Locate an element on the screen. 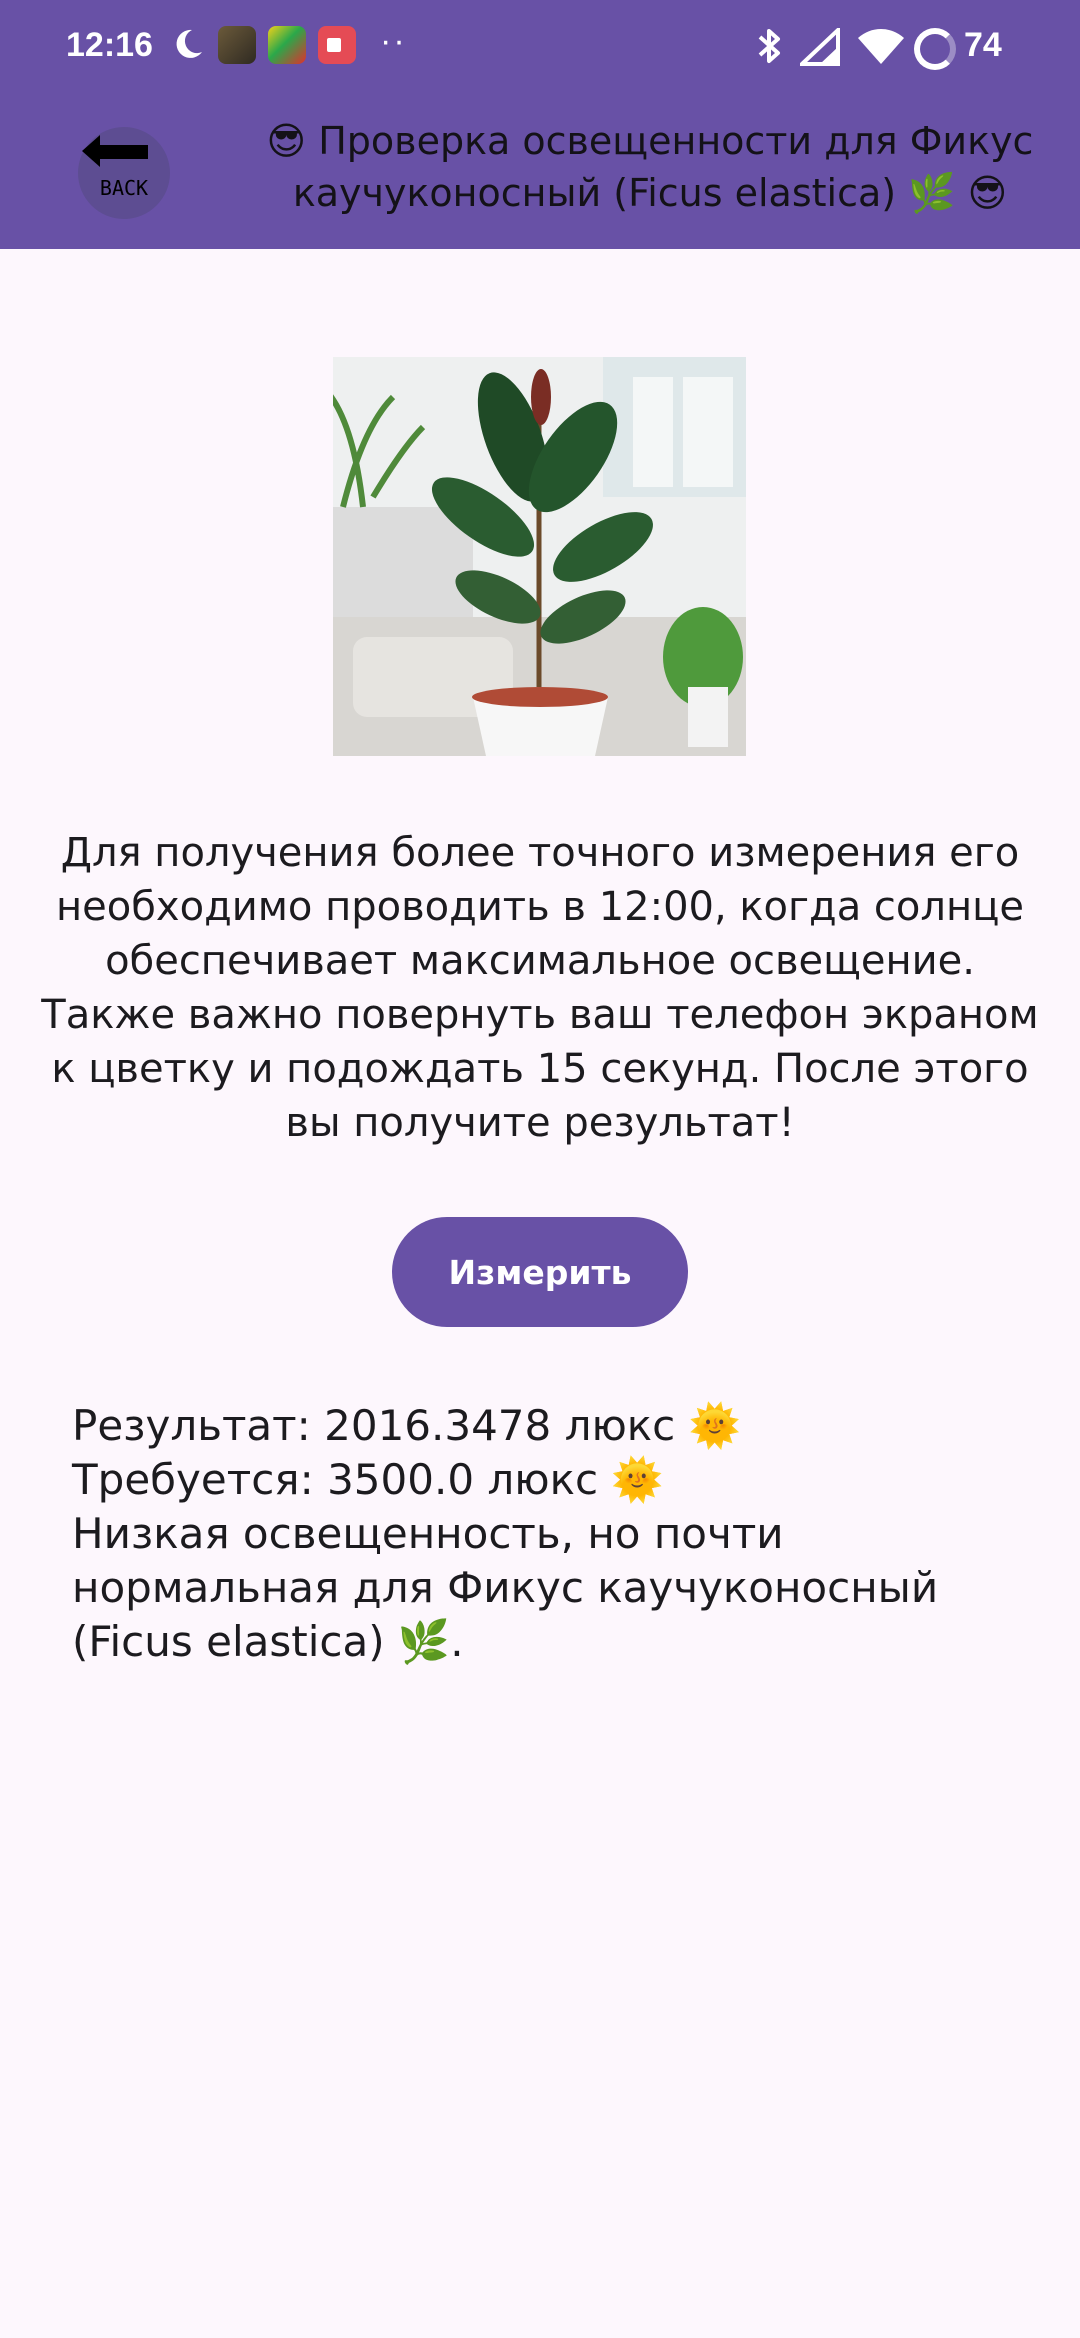 The height and width of the screenshot is (2338, 1080). battery-ring-icon is located at coordinates (935, 49).